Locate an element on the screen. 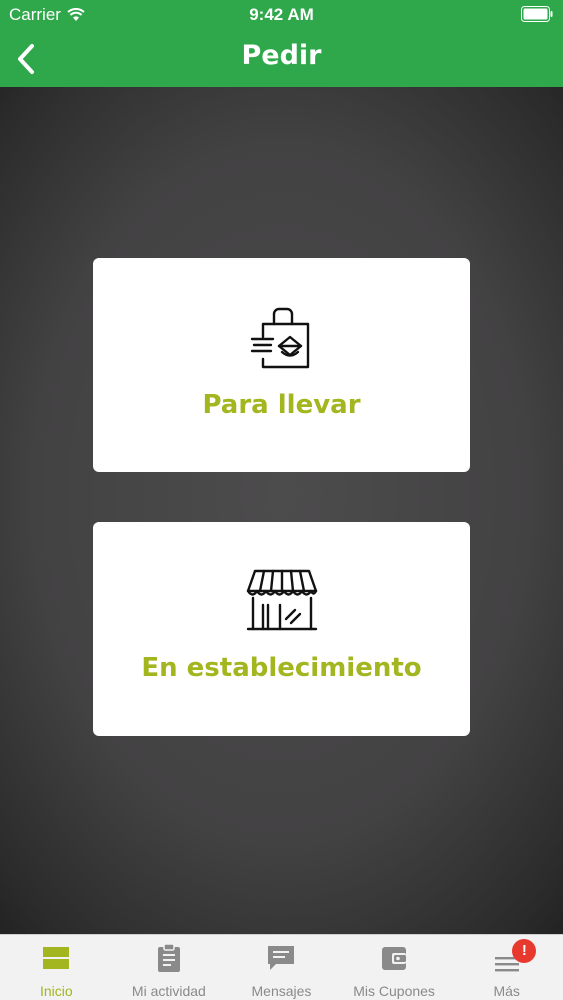  tab-mensajes: Mensajes is located at coordinates (281, 967).